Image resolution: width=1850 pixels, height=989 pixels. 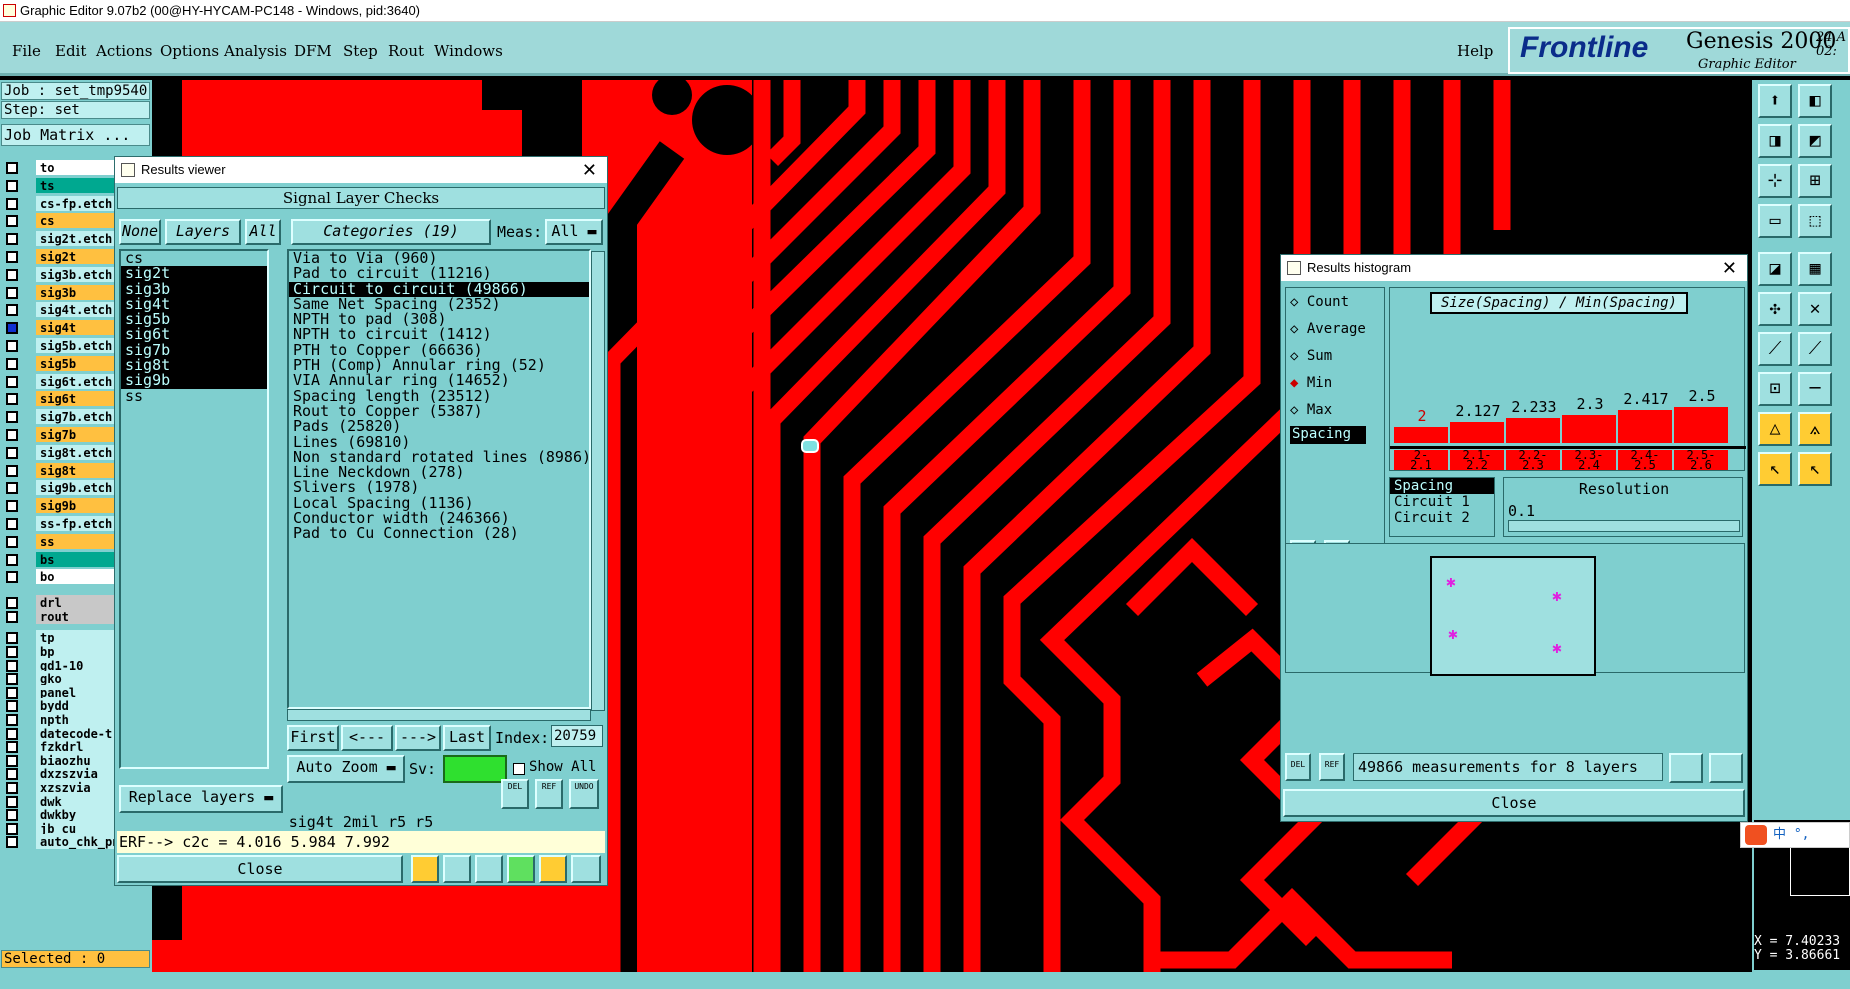 What do you see at coordinates (1328, 329) in the screenshot?
I see `mode-option: ◇ Average` at bounding box center [1328, 329].